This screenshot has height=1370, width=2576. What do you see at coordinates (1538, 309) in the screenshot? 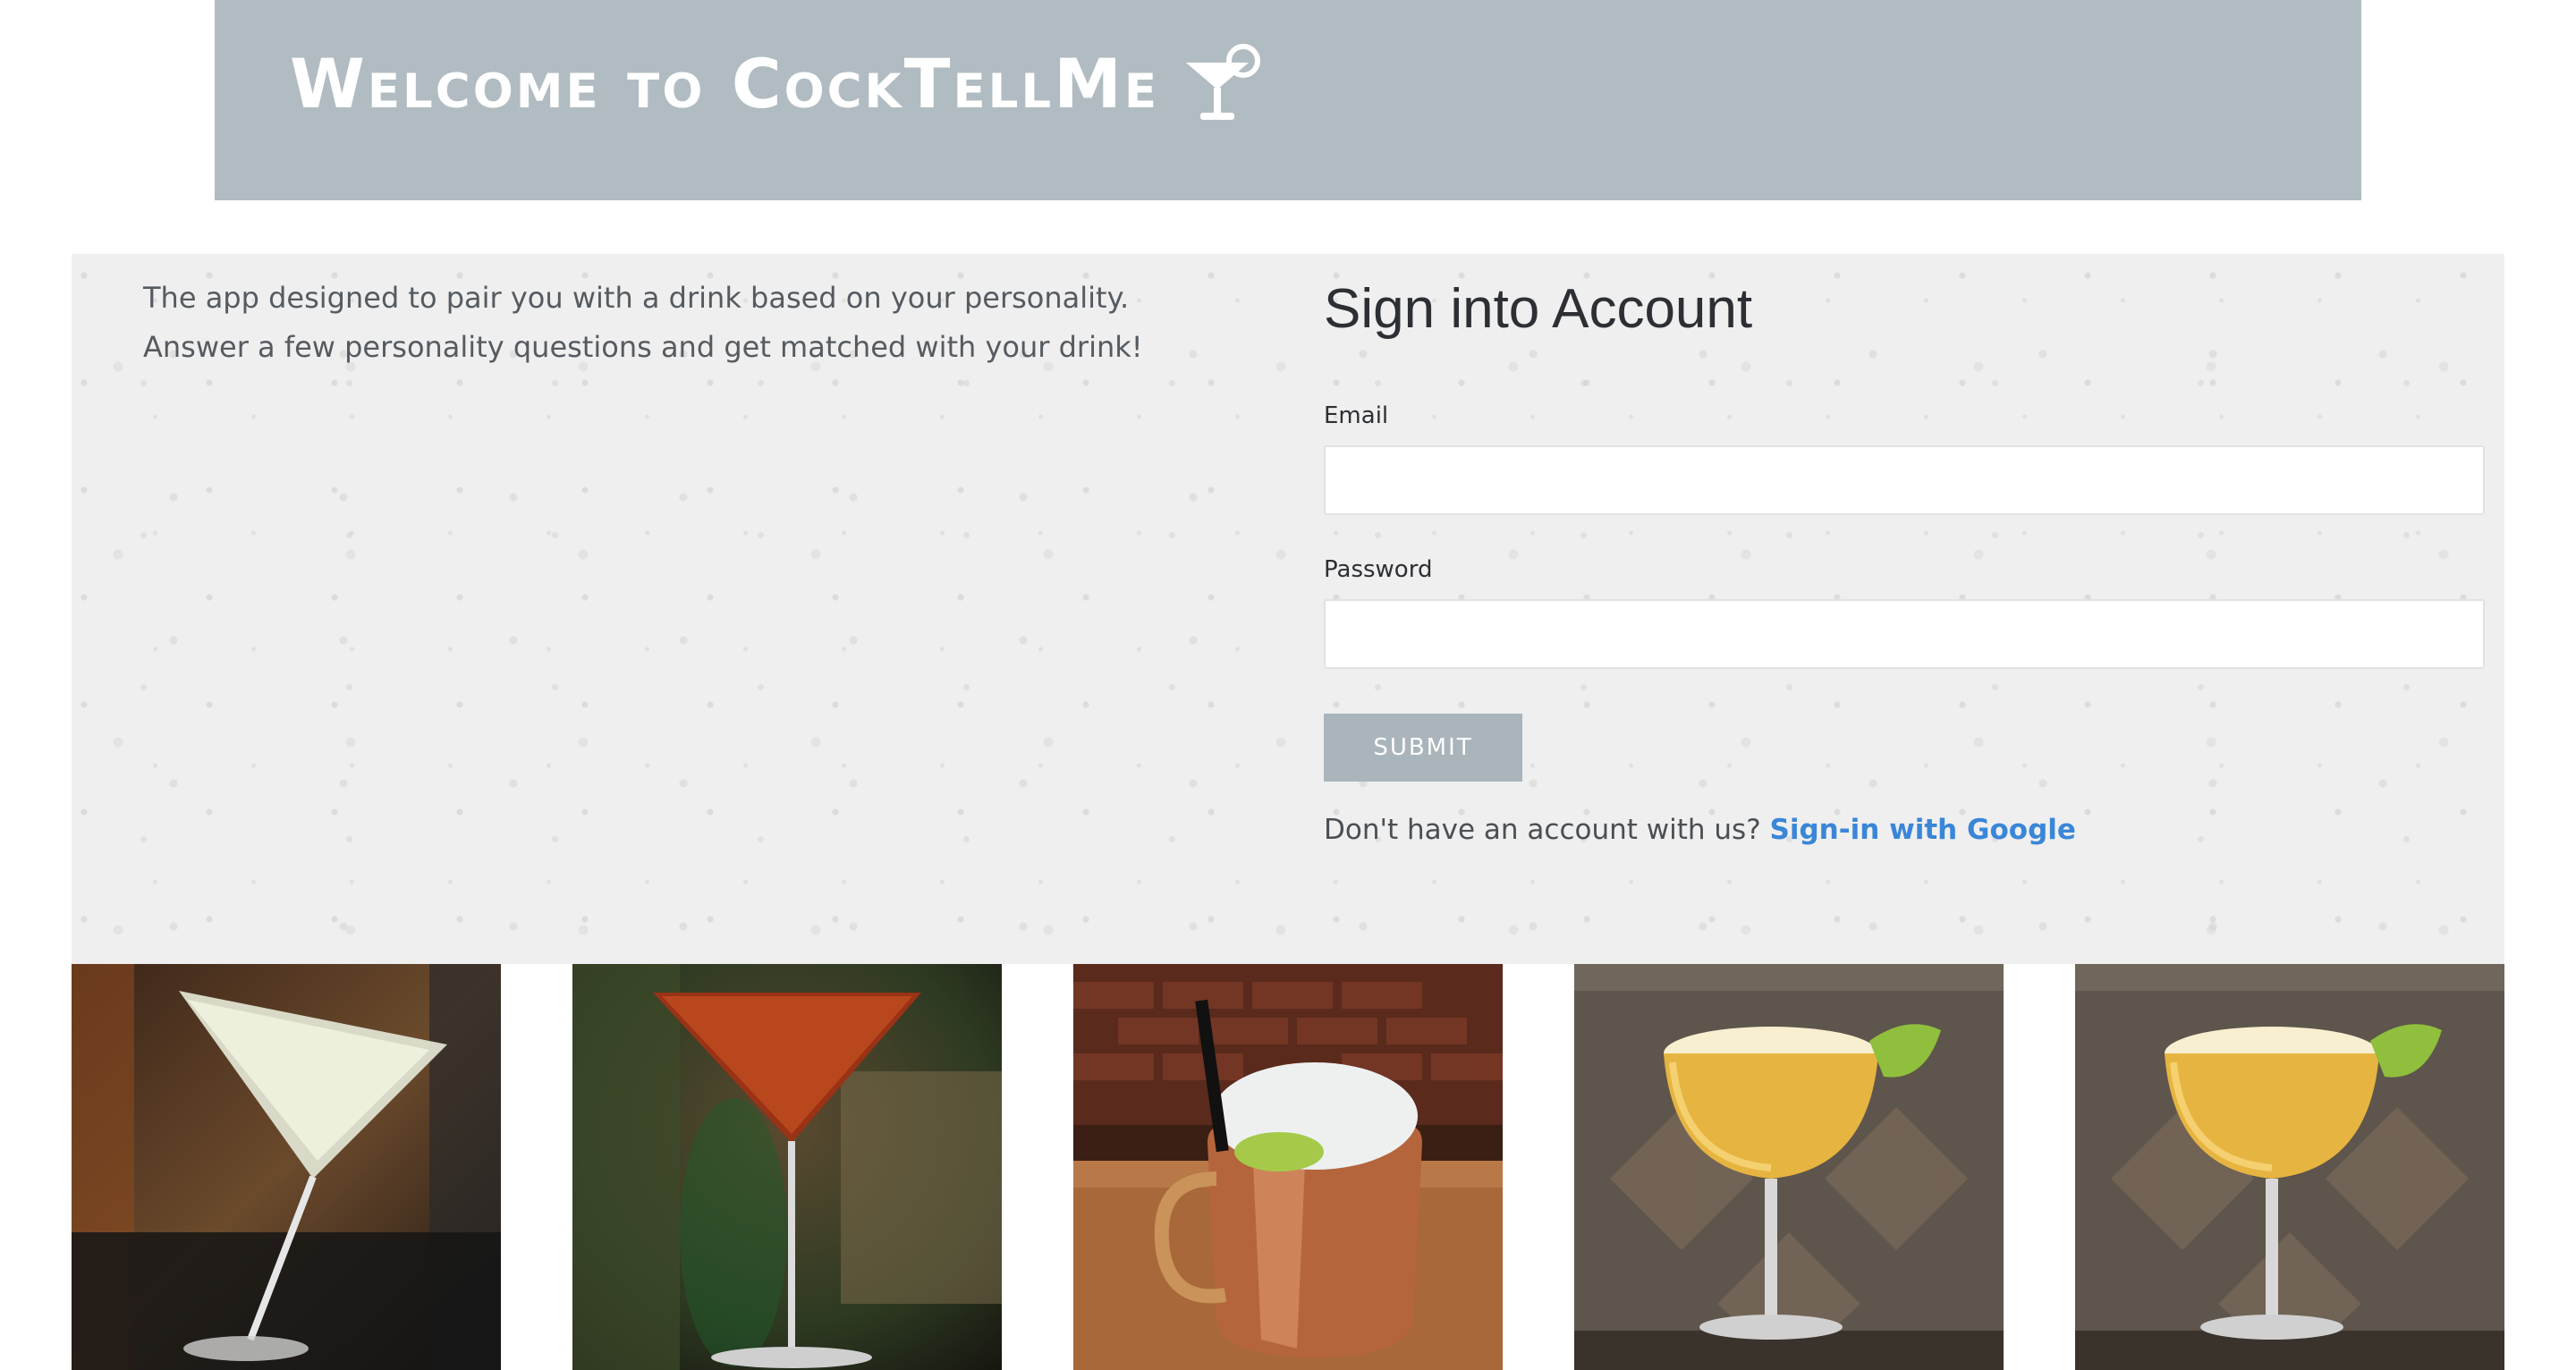
I see `signin-heading: Sign into Account` at bounding box center [1538, 309].